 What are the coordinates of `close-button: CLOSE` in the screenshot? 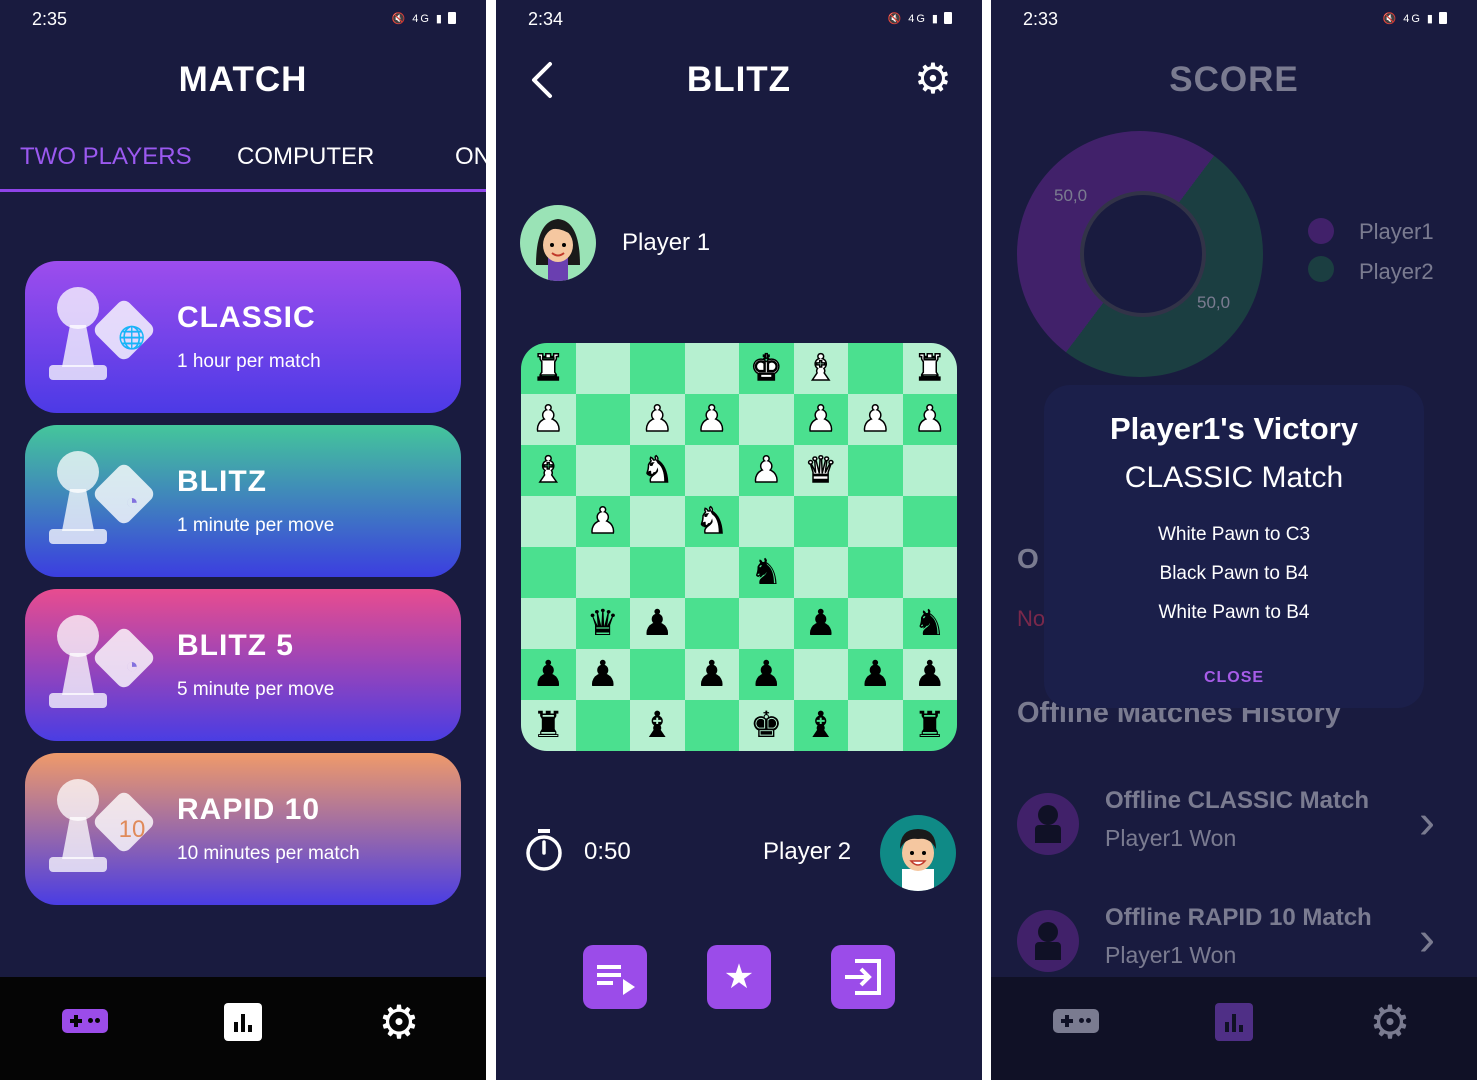 It's located at (1234, 678).